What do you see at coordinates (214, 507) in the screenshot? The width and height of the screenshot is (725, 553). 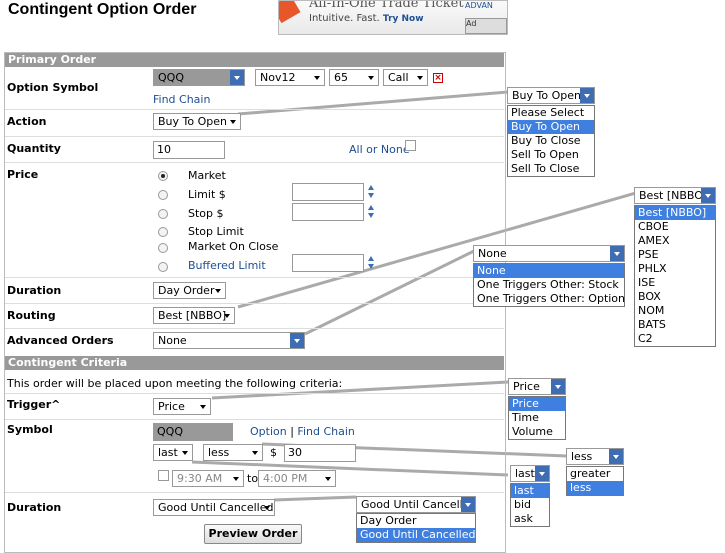 I see `contingent-duration-select: Good Until Cancelled` at bounding box center [214, 507].